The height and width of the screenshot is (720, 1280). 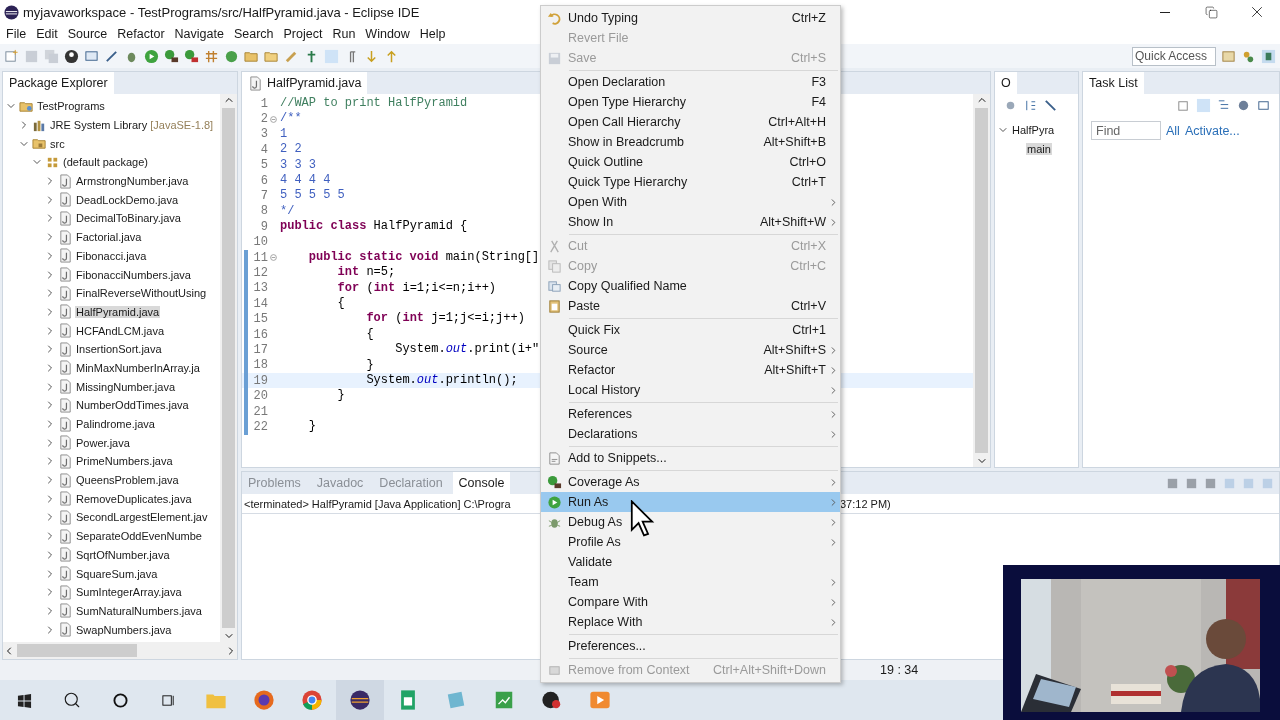 What do you see at coordinates (16, 34) in the screenshot?
I see `menu-item: File` at bounding box center [16, 34].